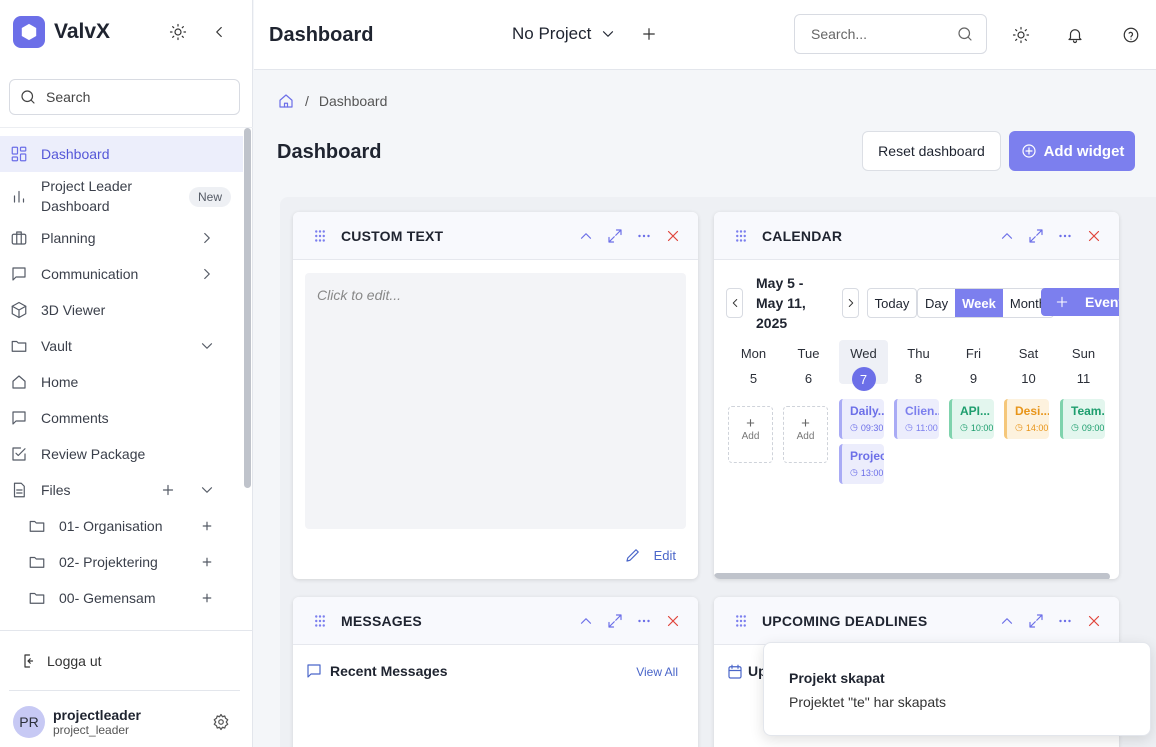  What do you see at coordinates (649, 34) in the screenshot?
I see `add-project-plus-icon` at bounding box center [649, 34].